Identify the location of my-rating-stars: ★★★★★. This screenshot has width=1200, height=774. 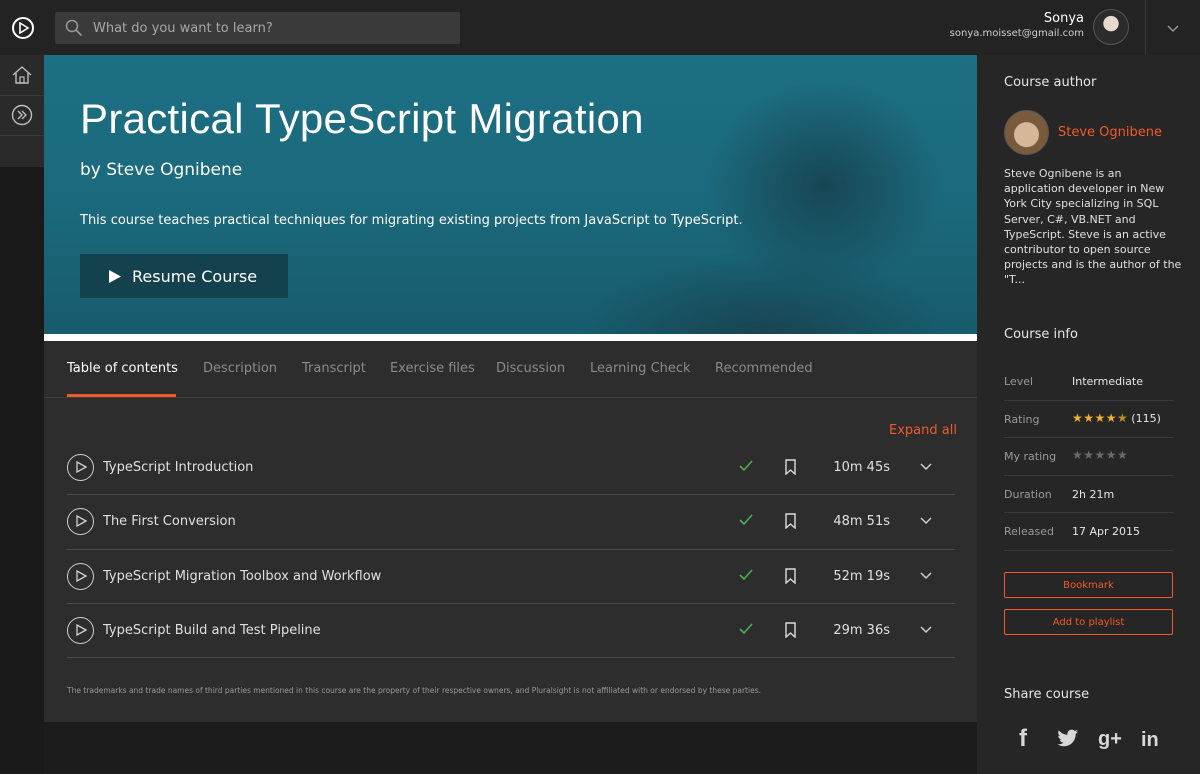
(1100, 455).